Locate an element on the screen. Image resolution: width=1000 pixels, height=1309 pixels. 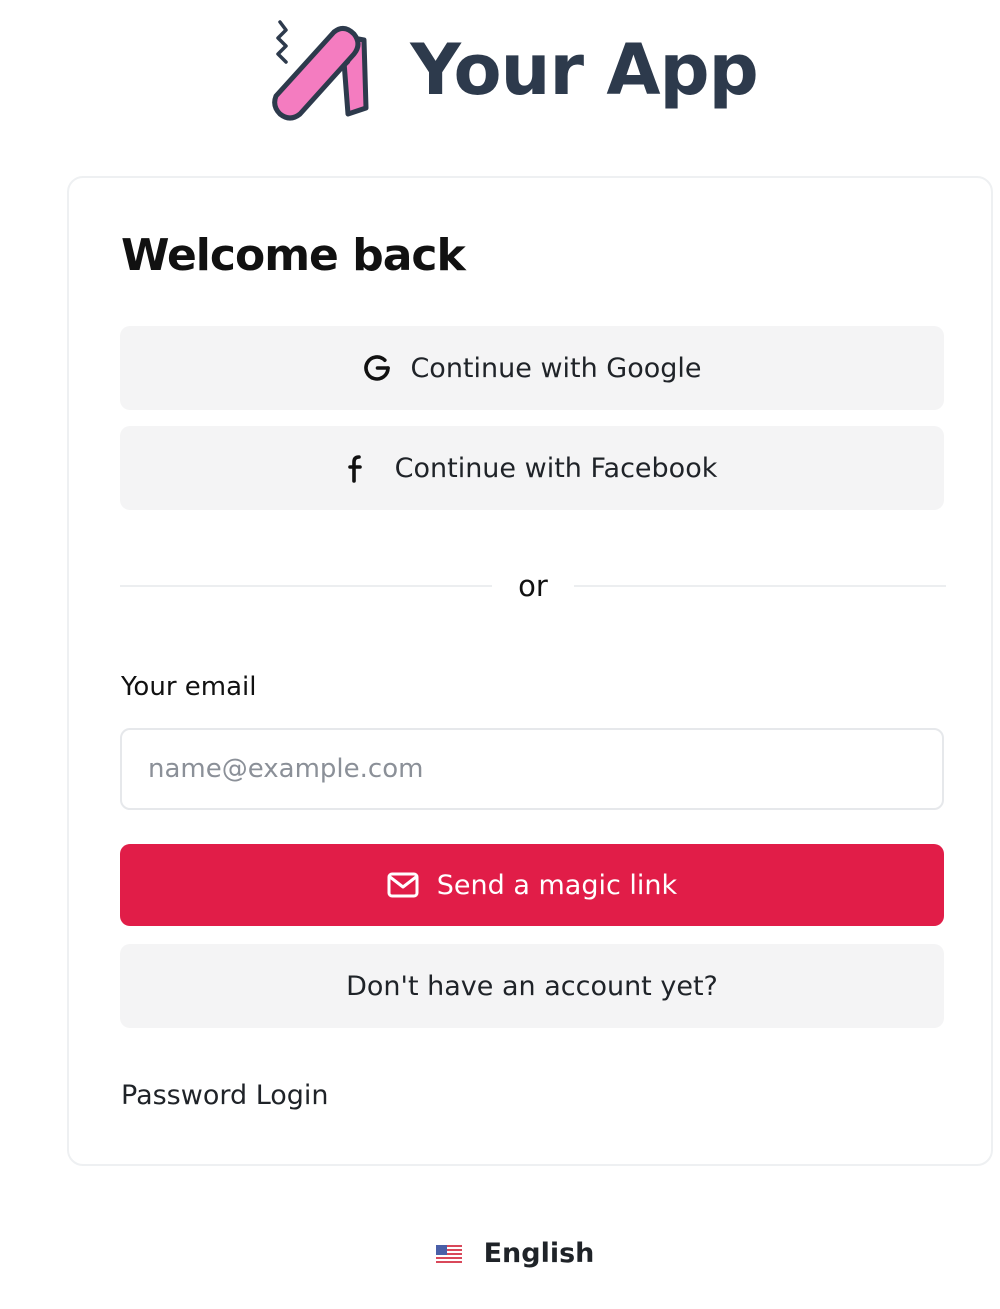
divider-line-right is located at coordinates (760, 586).